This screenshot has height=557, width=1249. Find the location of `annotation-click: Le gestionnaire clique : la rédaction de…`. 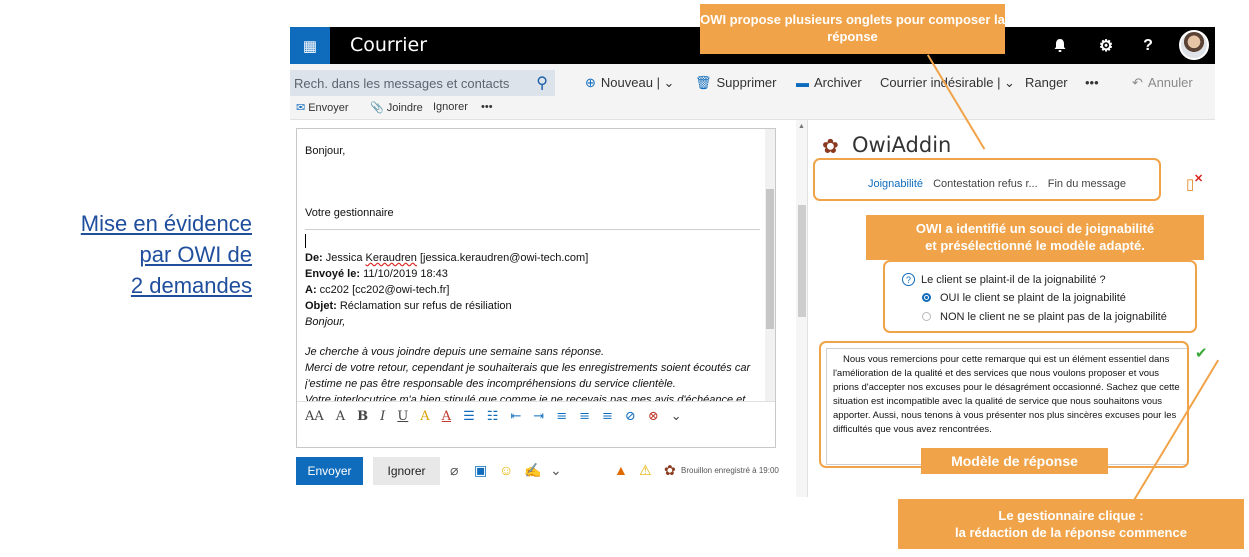

annotation-click: Le gestionnaire clique : la rédaction de… is located at coordinates (1071, 524).